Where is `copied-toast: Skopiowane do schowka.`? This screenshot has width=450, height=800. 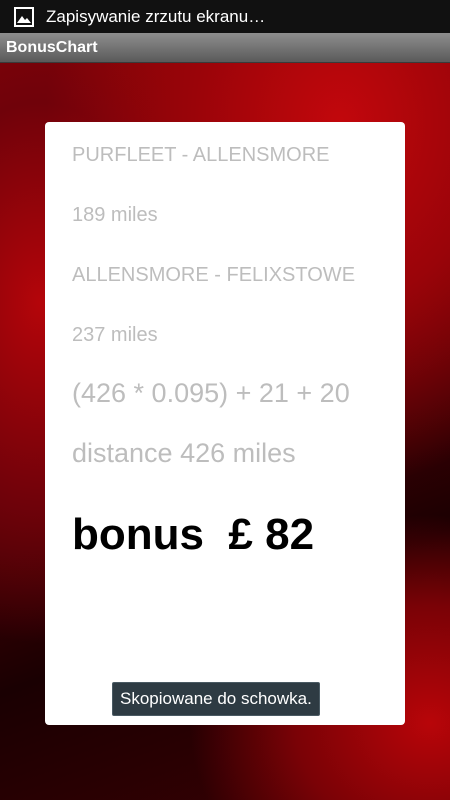 copied-toast: Skopiowane do schowka. is located at coordinates (216, 699).